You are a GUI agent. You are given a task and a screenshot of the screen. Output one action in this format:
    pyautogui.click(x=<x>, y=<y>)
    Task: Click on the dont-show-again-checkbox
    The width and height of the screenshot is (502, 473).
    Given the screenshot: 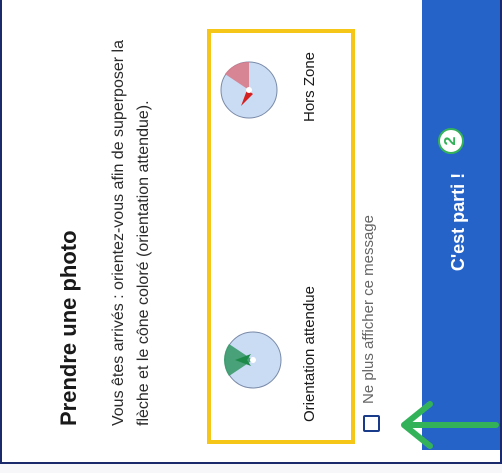 What is the action you would take?
    pyautogui.click(x=371, y=423)
    